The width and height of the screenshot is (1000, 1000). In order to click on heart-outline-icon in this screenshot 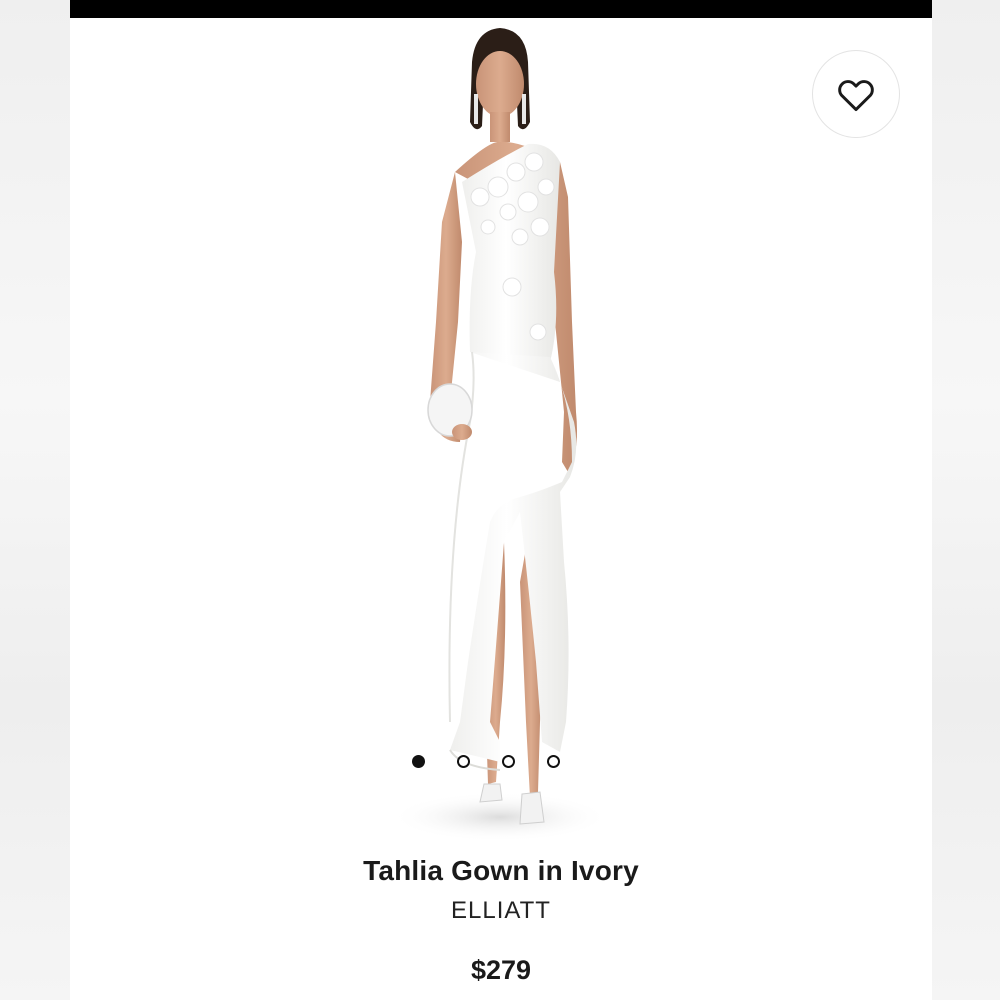, I will do `click(856, 96)`.